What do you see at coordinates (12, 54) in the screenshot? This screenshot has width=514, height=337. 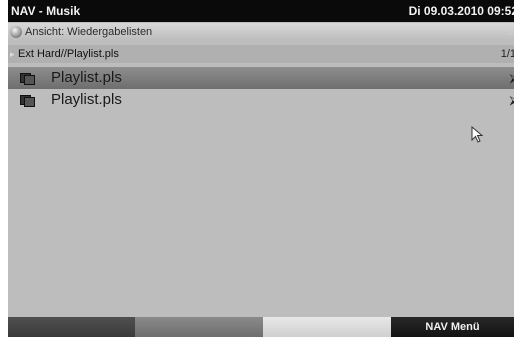 I see `path-arrow-icon: ▸` at bounding box center [12, 54].